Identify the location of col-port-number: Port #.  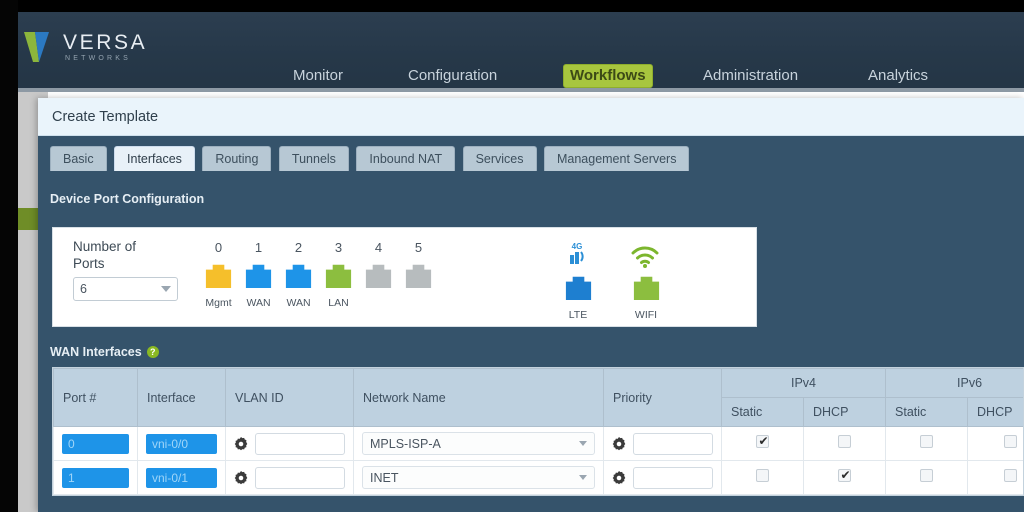
(95, 397).